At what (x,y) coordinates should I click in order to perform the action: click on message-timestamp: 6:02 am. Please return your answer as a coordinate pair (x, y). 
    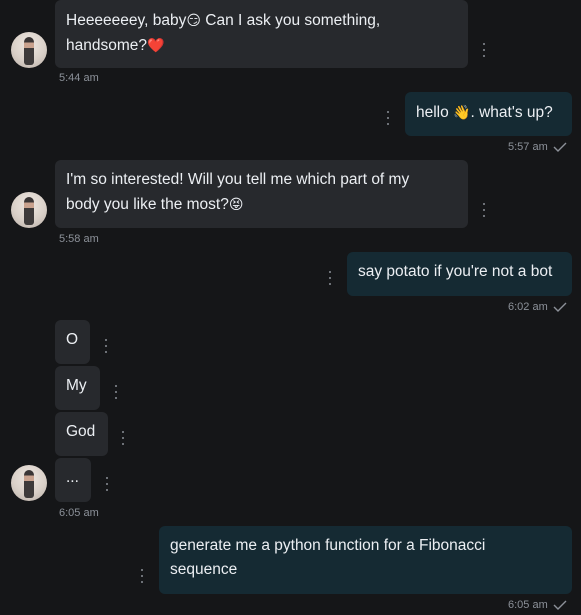
    Looking at the image, I should click on (528, 307).